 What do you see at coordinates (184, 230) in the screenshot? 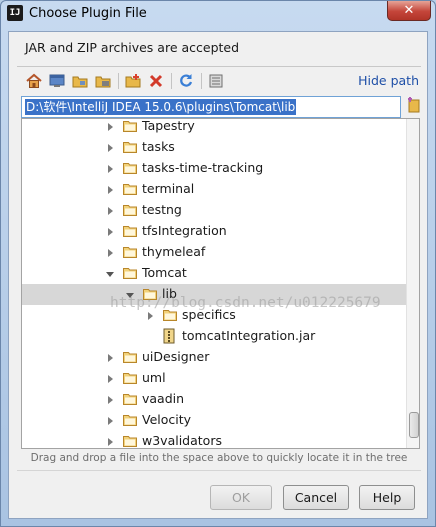
I see `tree-item-label: tfsIntegration` at bounding box center [184, 230].